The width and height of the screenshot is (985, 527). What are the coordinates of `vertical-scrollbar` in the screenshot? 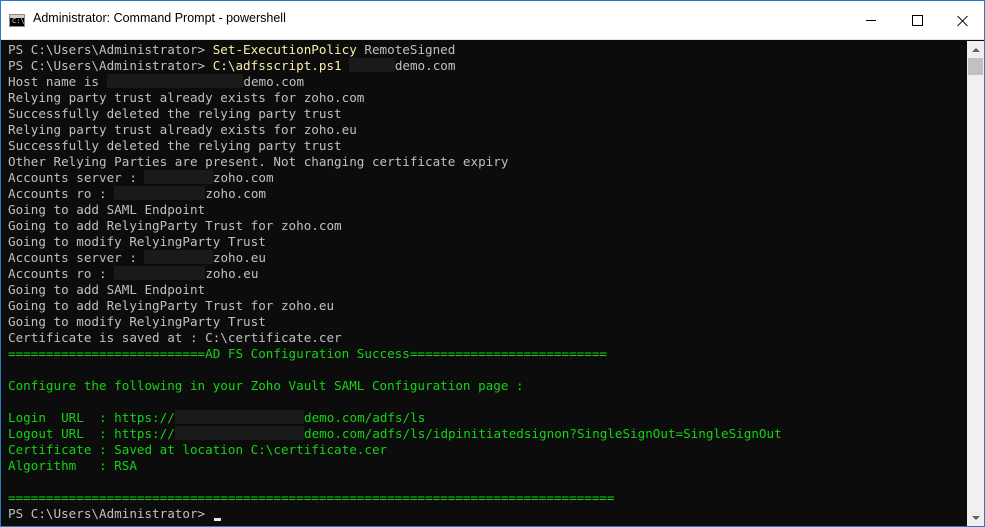 It's located at (975, 283).